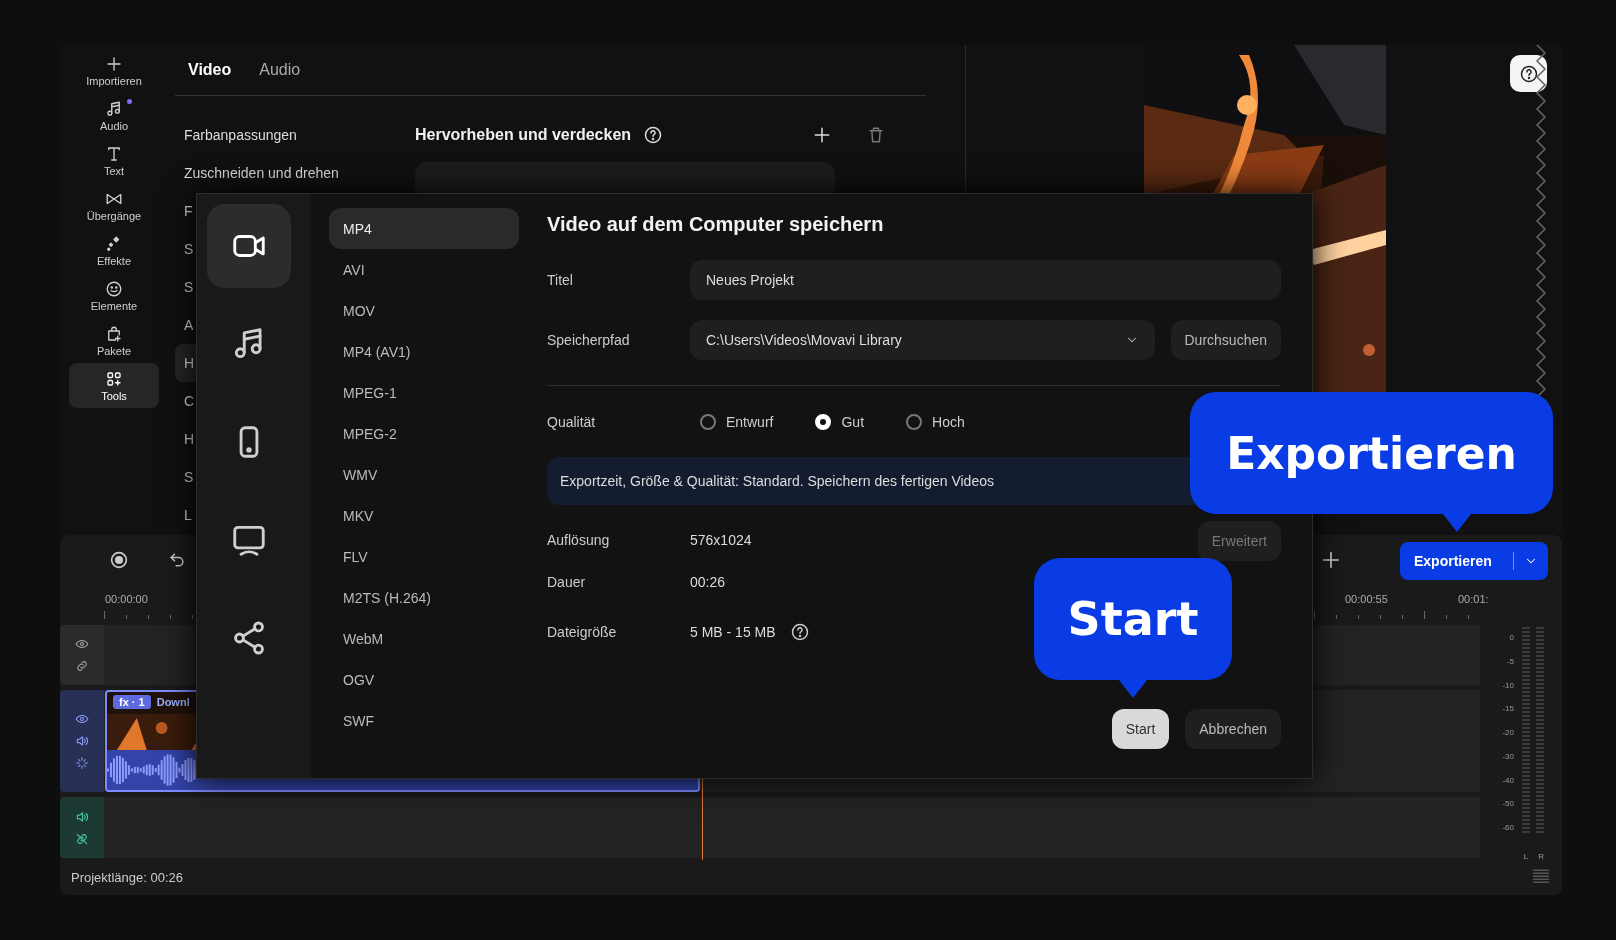  Describe the element at coordinates (424, 474) in the screenshot. I see `format-item: WMV` at that location.